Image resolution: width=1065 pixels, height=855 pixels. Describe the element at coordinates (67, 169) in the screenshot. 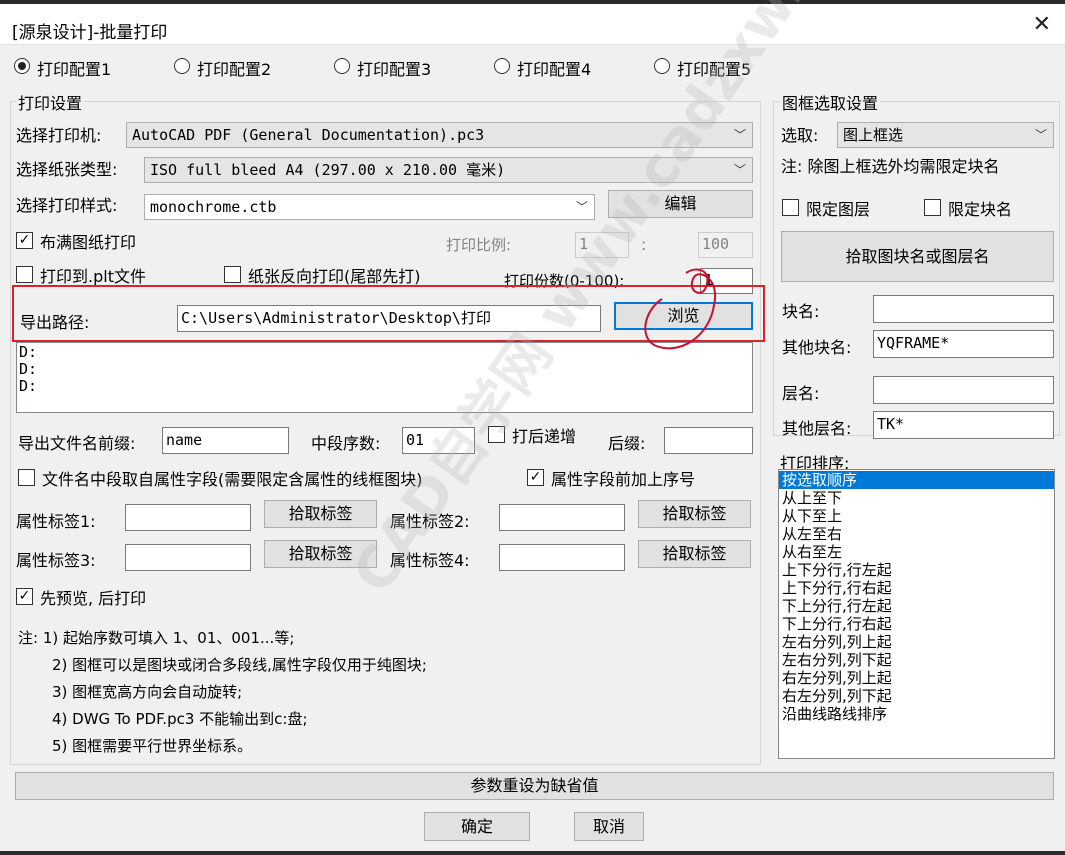

I see `paper-label: 选择纸张类型:` at that location.